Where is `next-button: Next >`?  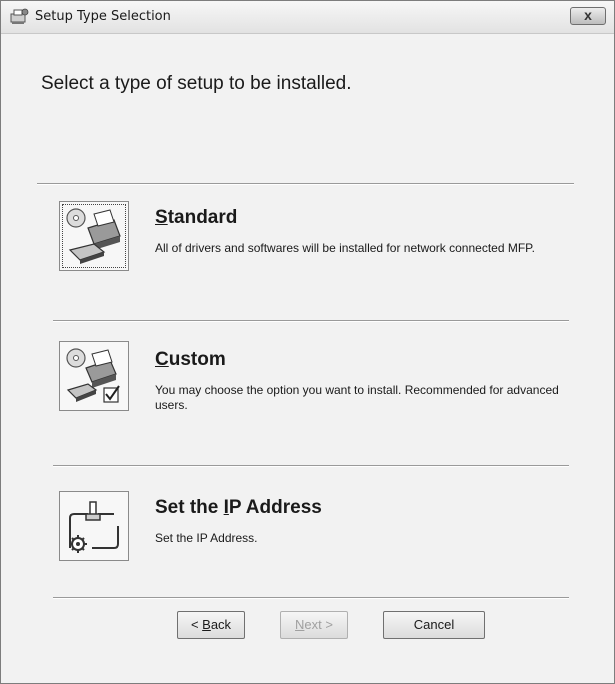
next-button: Next > is located at coordinates (314, 625).